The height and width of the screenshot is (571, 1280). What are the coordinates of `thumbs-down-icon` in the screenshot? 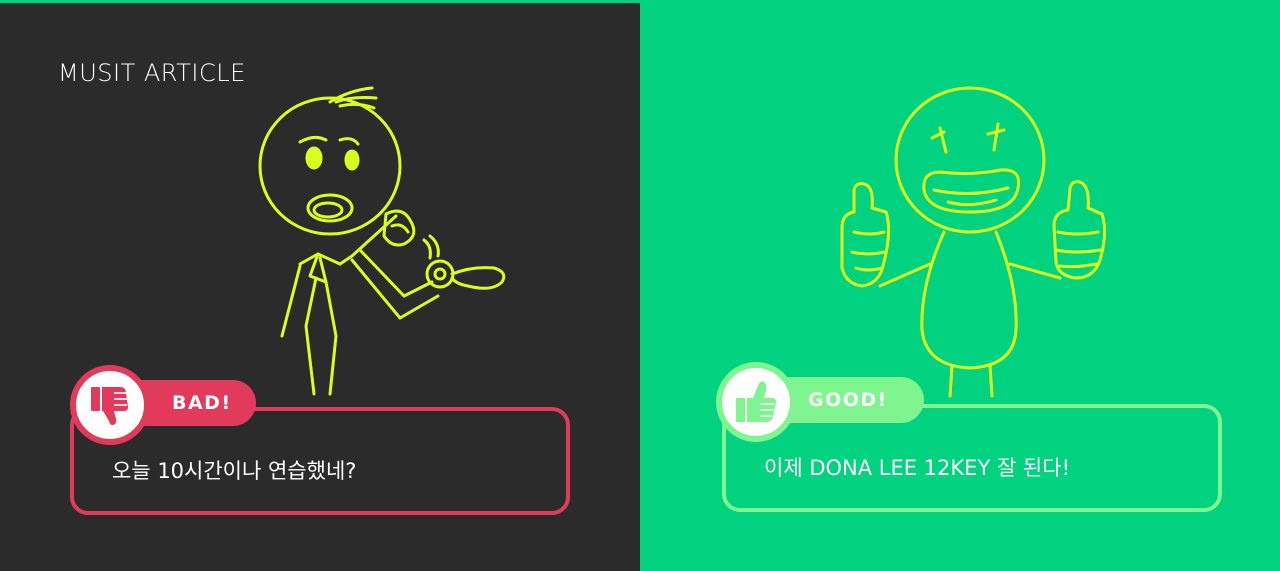 It's located at (109, 406).